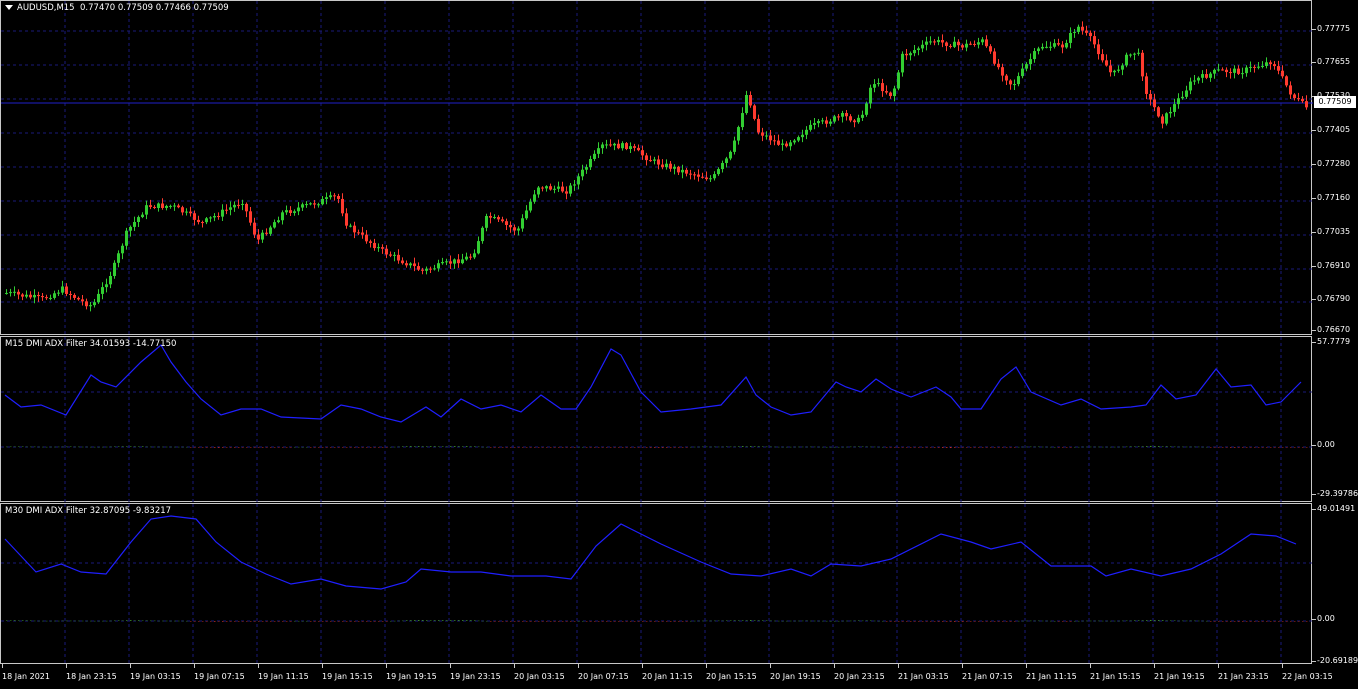  What do you see at coordinates (1331, 129) in the screenshot?
I see `price-tick: 0.77405` at bounding box center [1331, 129].